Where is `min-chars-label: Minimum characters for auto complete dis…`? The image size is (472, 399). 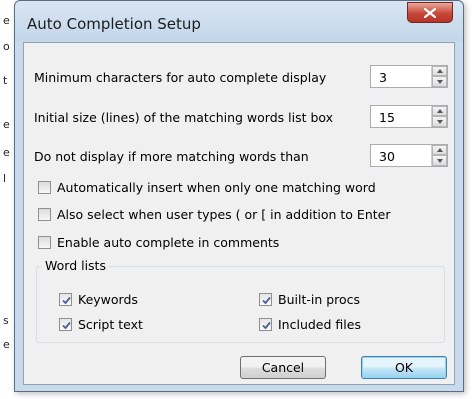 min-chars-label: Minimum characters for auto complete dis… is located at coordinates (180, 77).